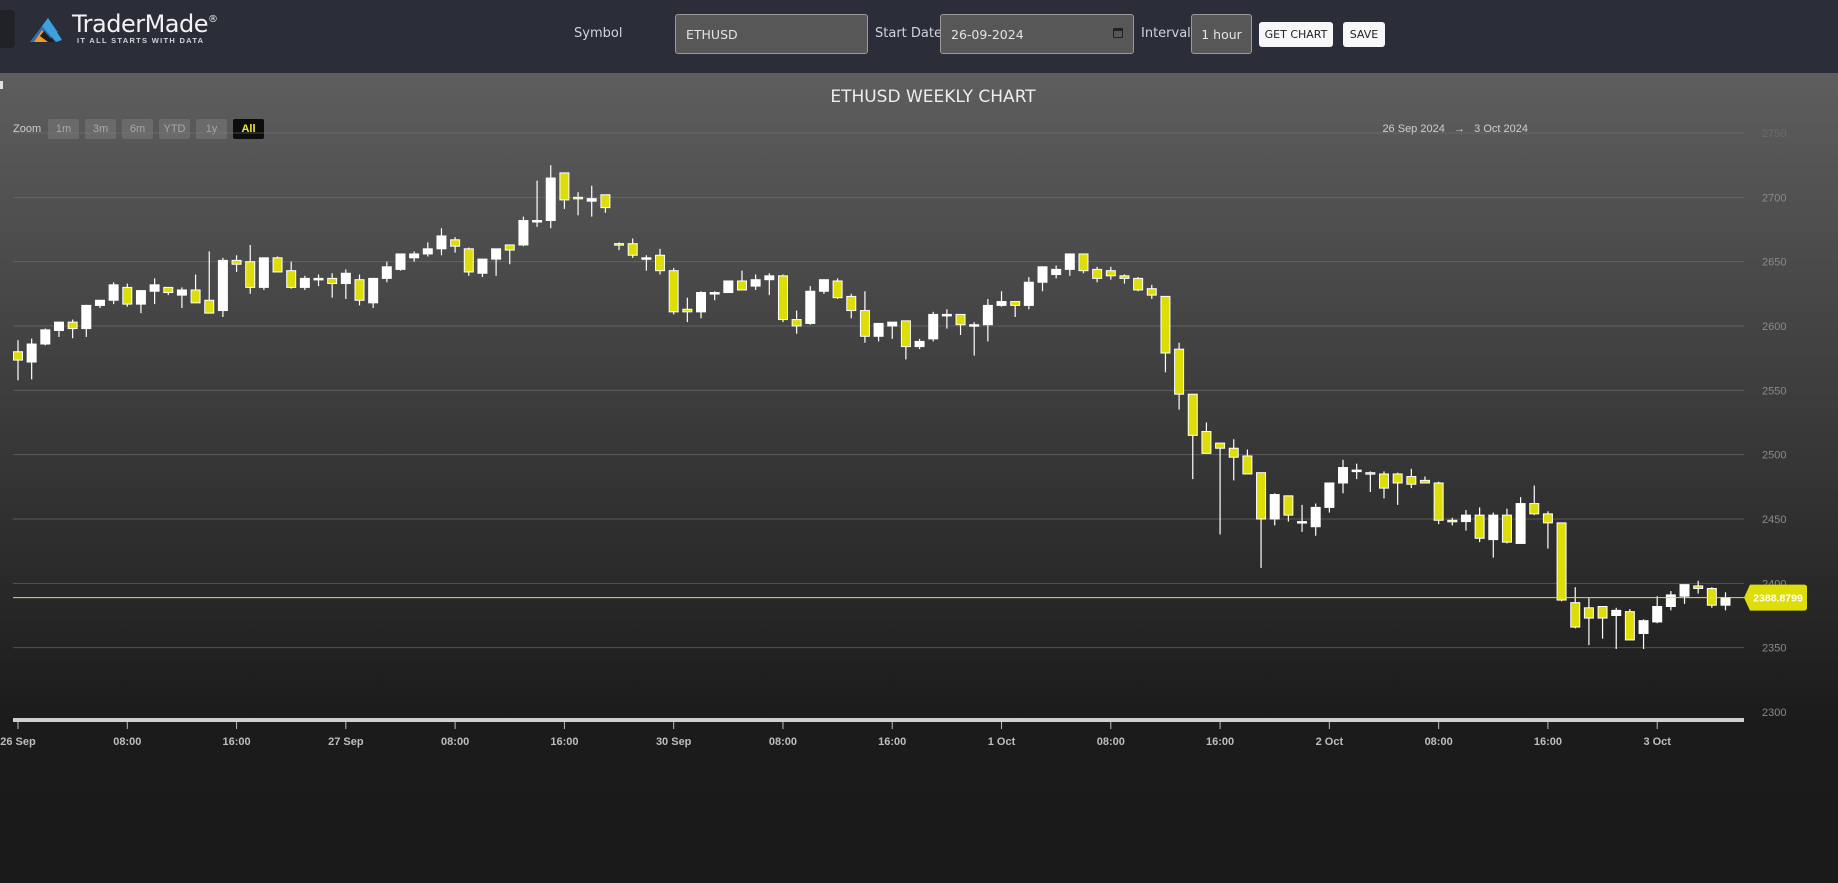 This screenshot has height=883, width=1838. I want to click on get-chart-button: GET CHART, so click(1296, 34).